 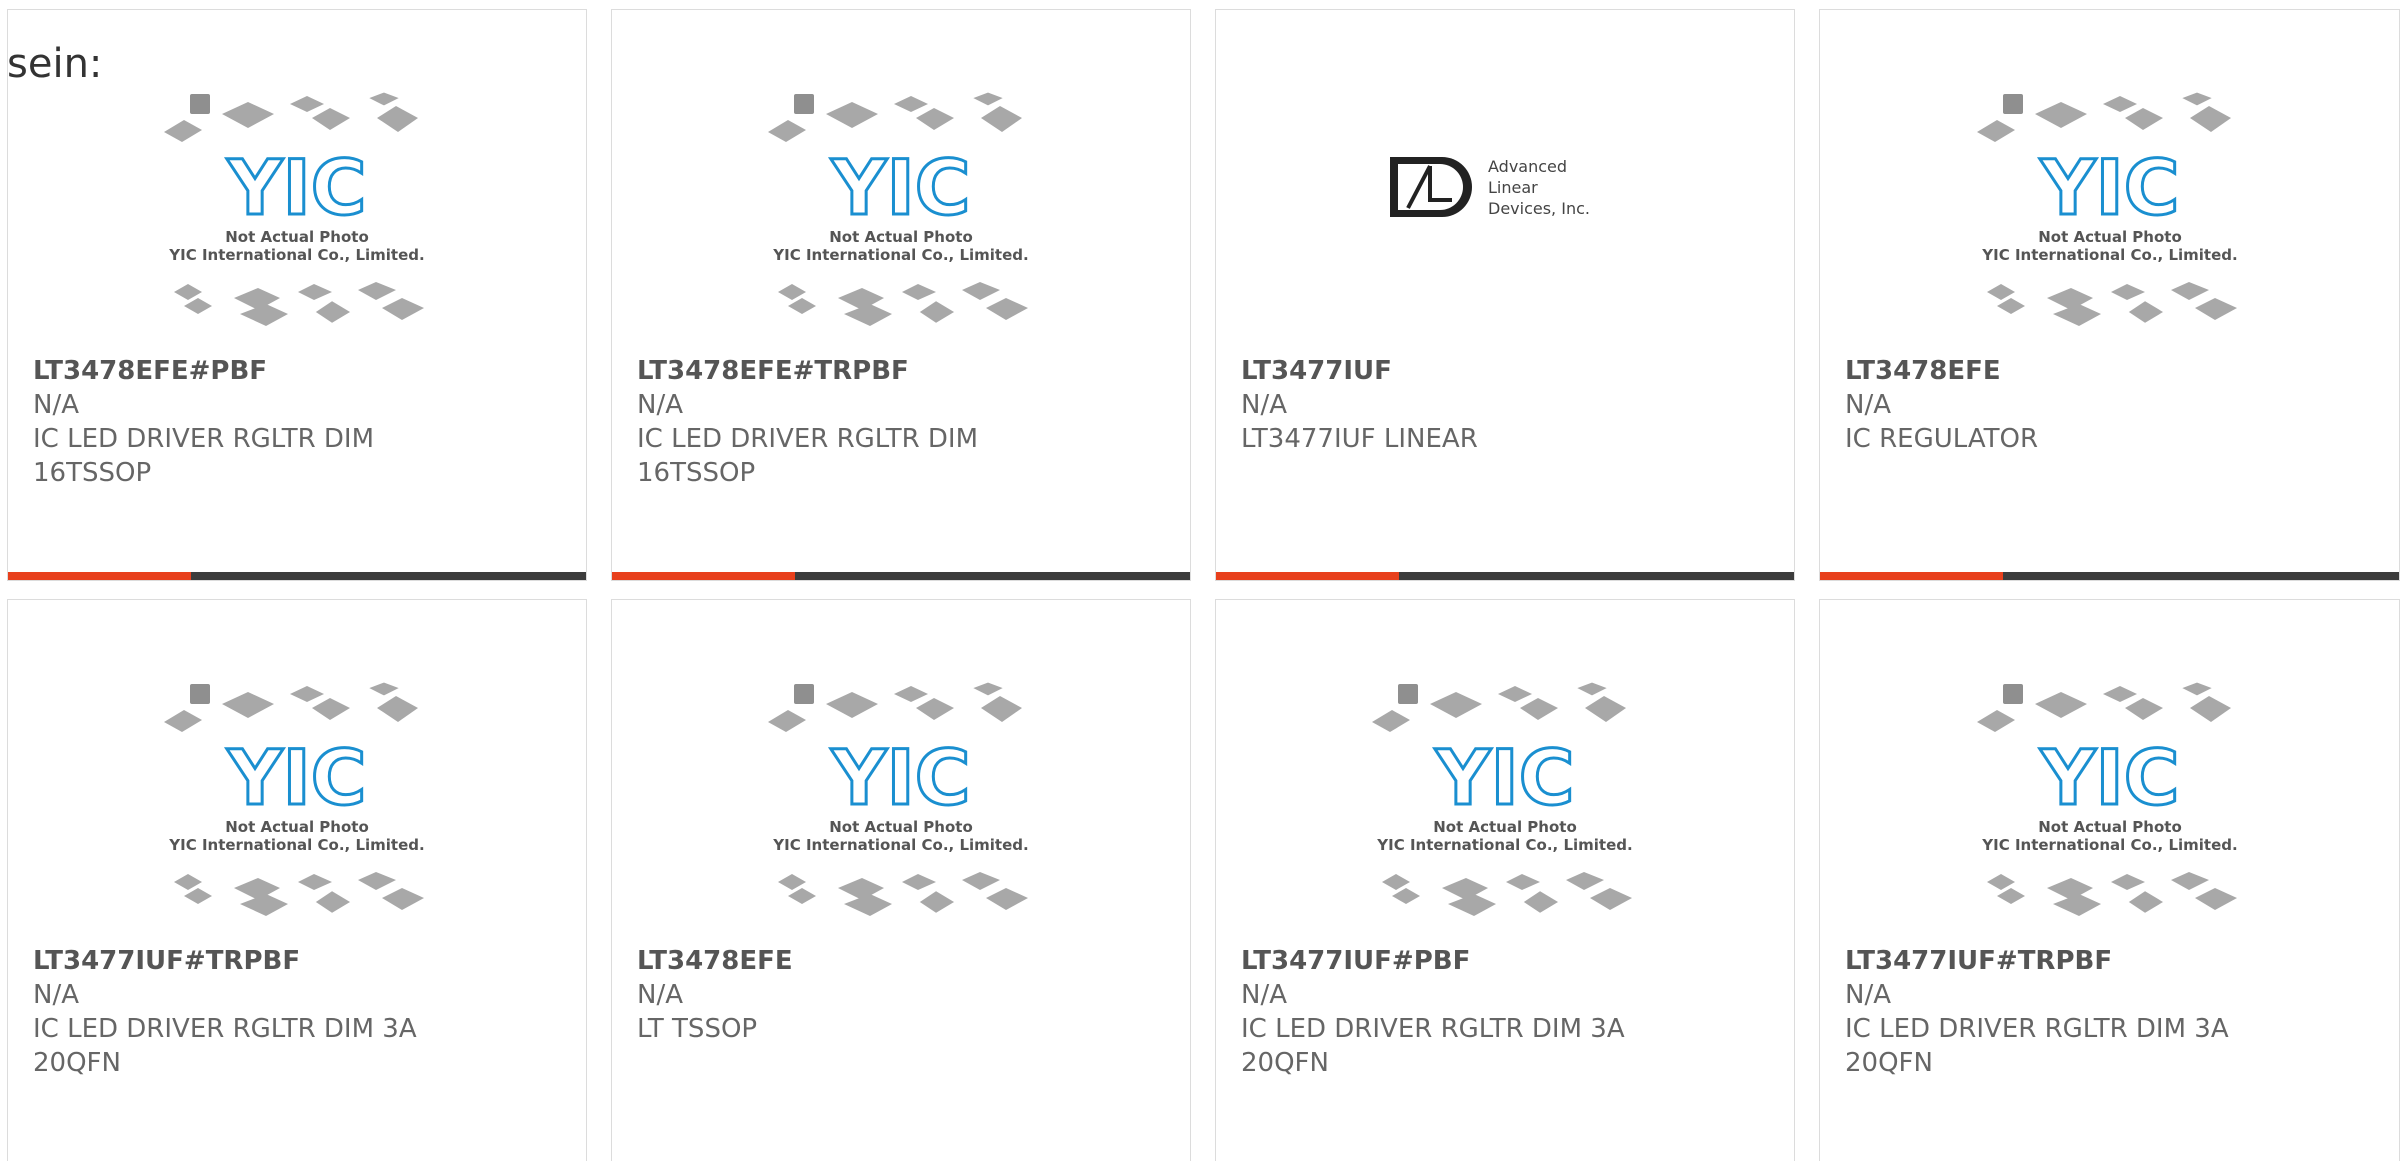 I want to click on ald-logo-icon: Advanced Linear Devices, Inc., so click(x=1490, y=187).